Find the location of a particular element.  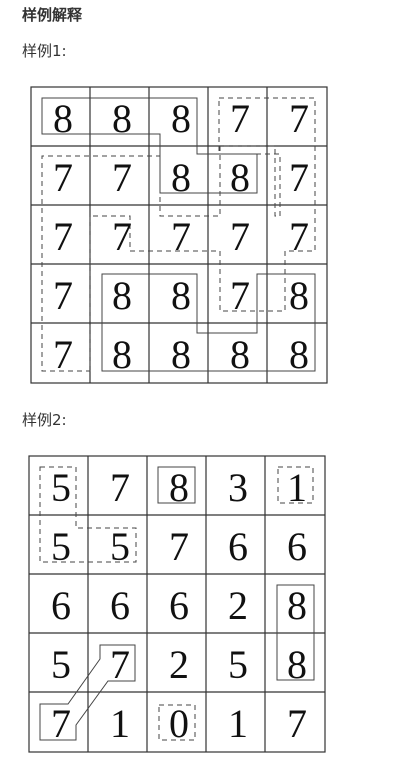

cell-r2c5: 7 is located at coordinates (299, 177).